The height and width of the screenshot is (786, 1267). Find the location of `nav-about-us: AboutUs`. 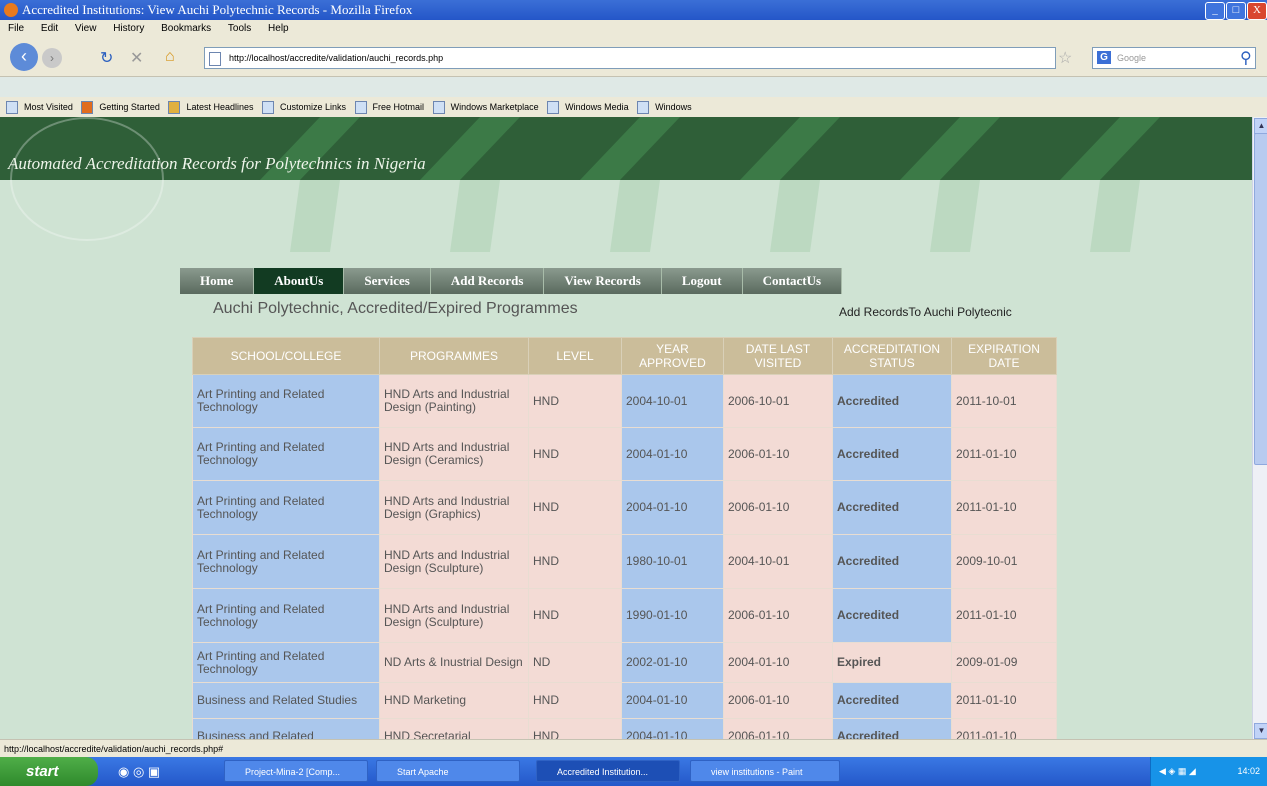

nav-about-us: AboutUs is located at coordinates (299, 281).